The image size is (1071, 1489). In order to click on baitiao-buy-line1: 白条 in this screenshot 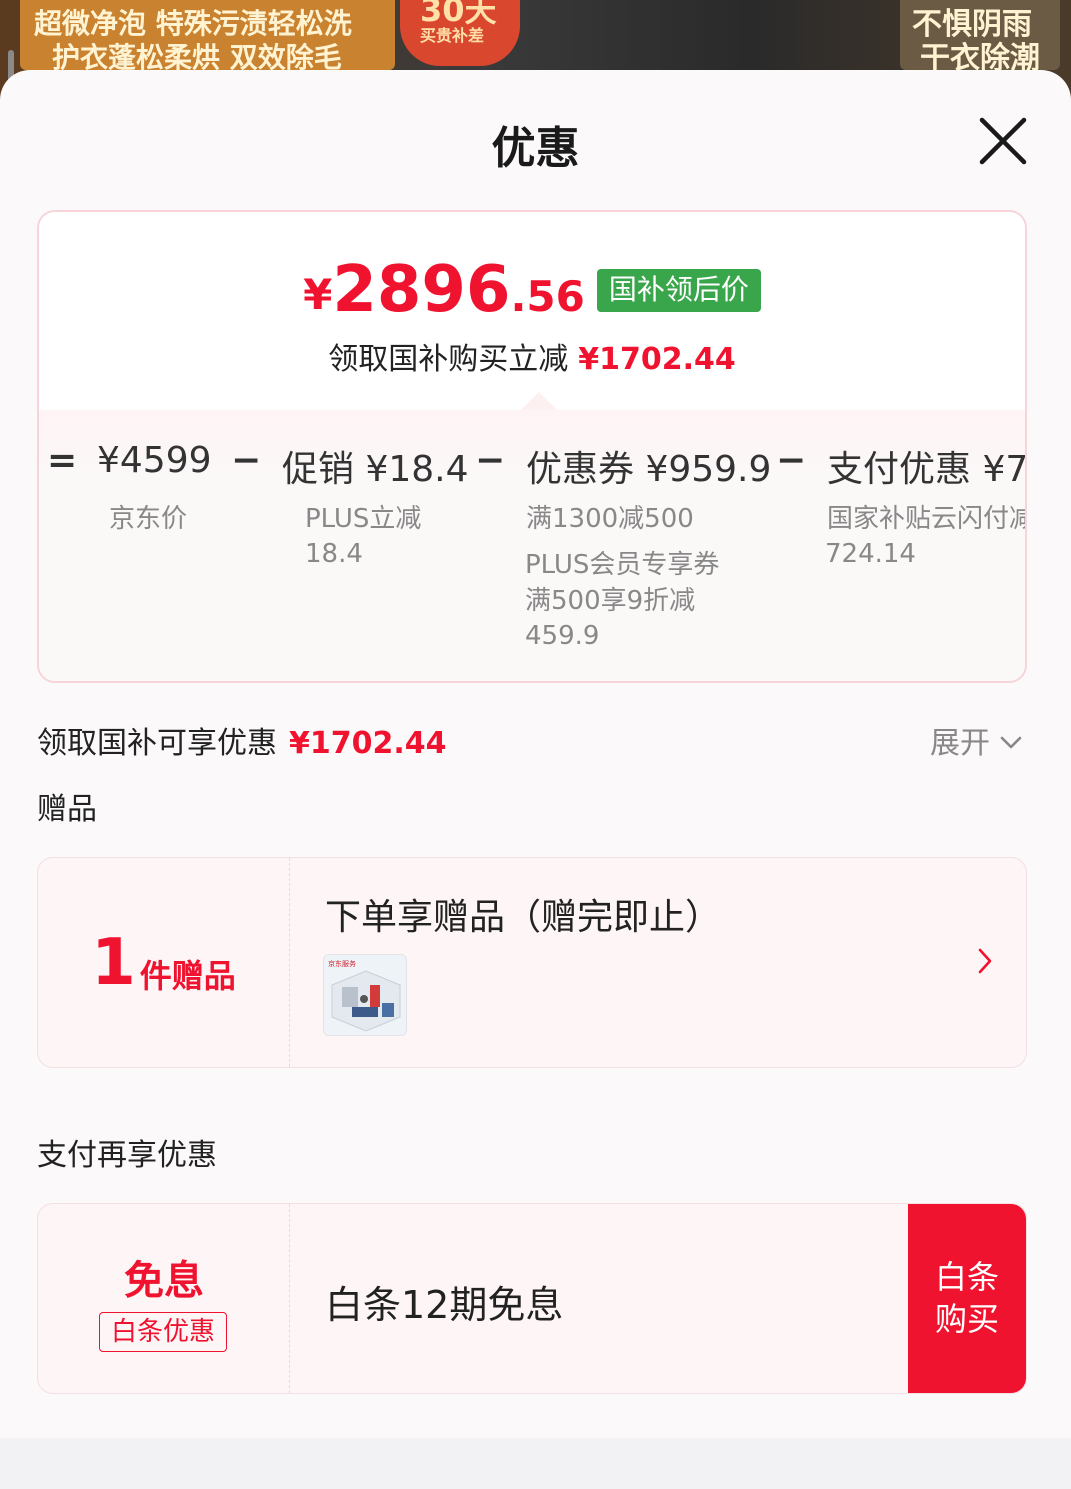, I will do `click(966, 1276)`.